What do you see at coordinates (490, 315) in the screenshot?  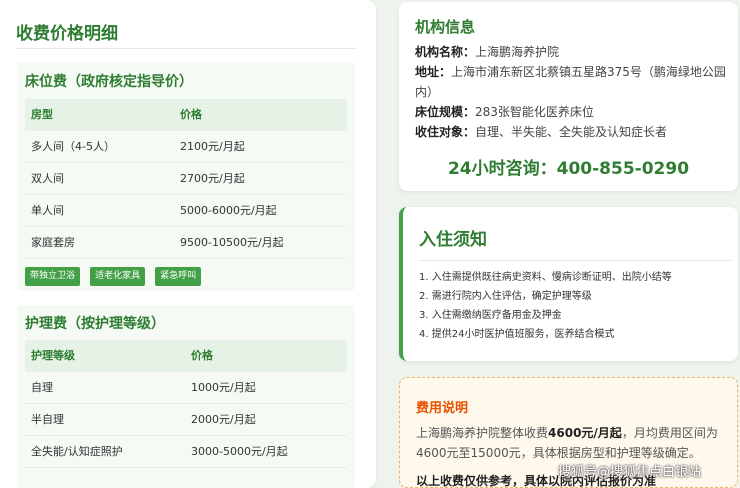 I see `admission-item: 3. 入住需缴纳医疗备用金及押金` at bounding box center [490, 315].